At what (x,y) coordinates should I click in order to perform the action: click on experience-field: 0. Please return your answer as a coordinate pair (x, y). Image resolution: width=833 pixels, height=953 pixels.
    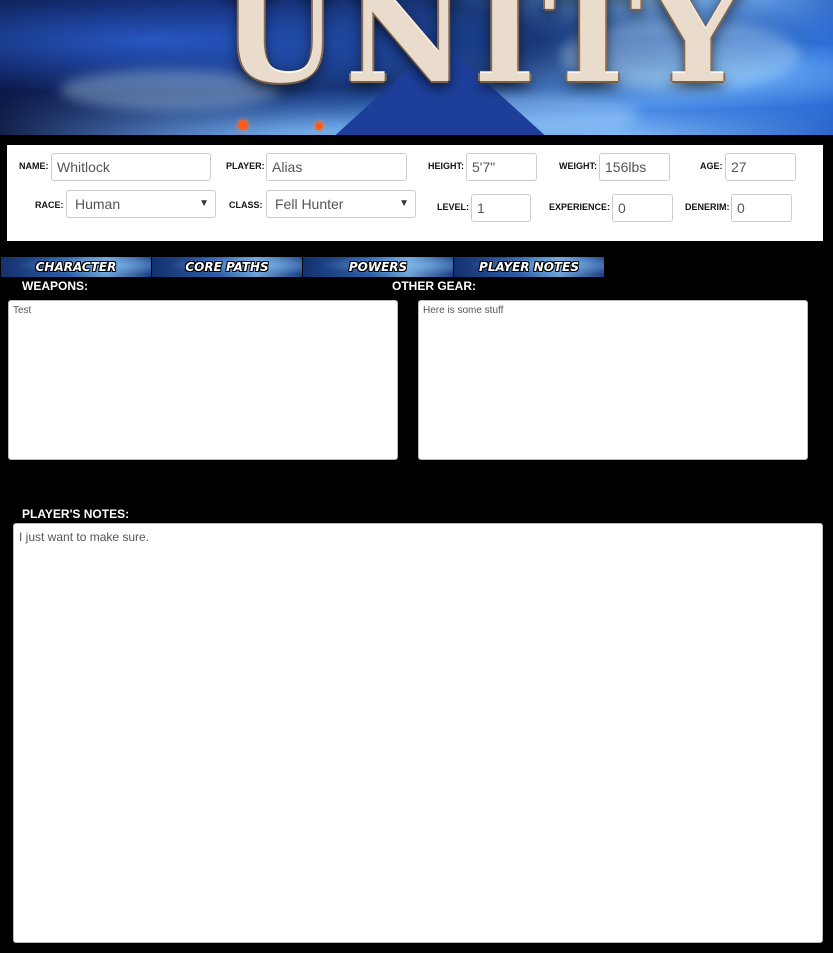
    Looking at the image, I should click on (642, 208).